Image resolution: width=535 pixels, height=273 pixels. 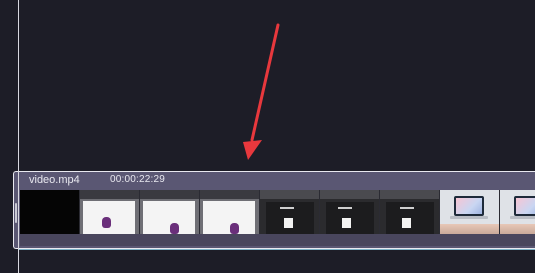 I want to click on annotation-arrow-icon, so click(x=261, y=91).